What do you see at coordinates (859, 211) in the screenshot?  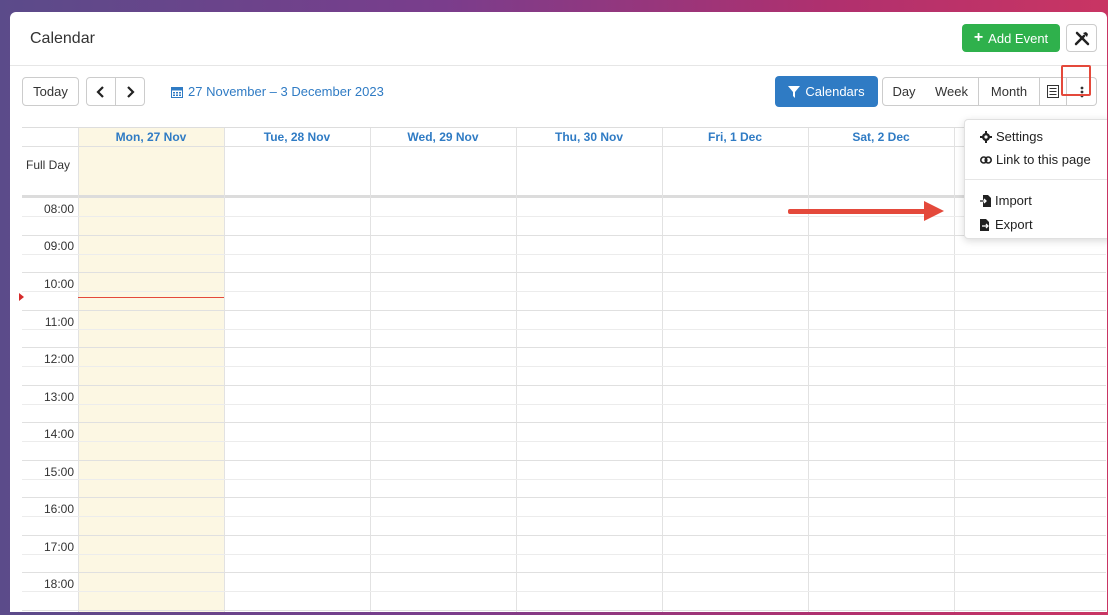 I see `annotation-arrow-shaft` at bounding box center [859, 211].